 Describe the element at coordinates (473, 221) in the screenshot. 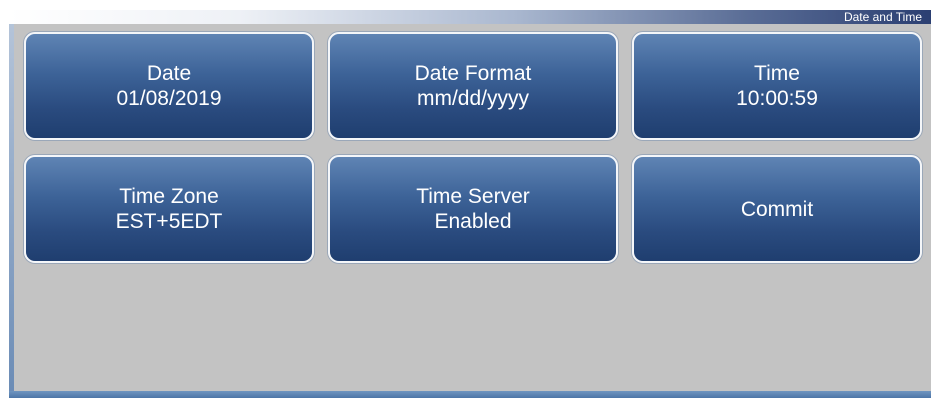

I see `time-server-button-value: Enabled` at that location.